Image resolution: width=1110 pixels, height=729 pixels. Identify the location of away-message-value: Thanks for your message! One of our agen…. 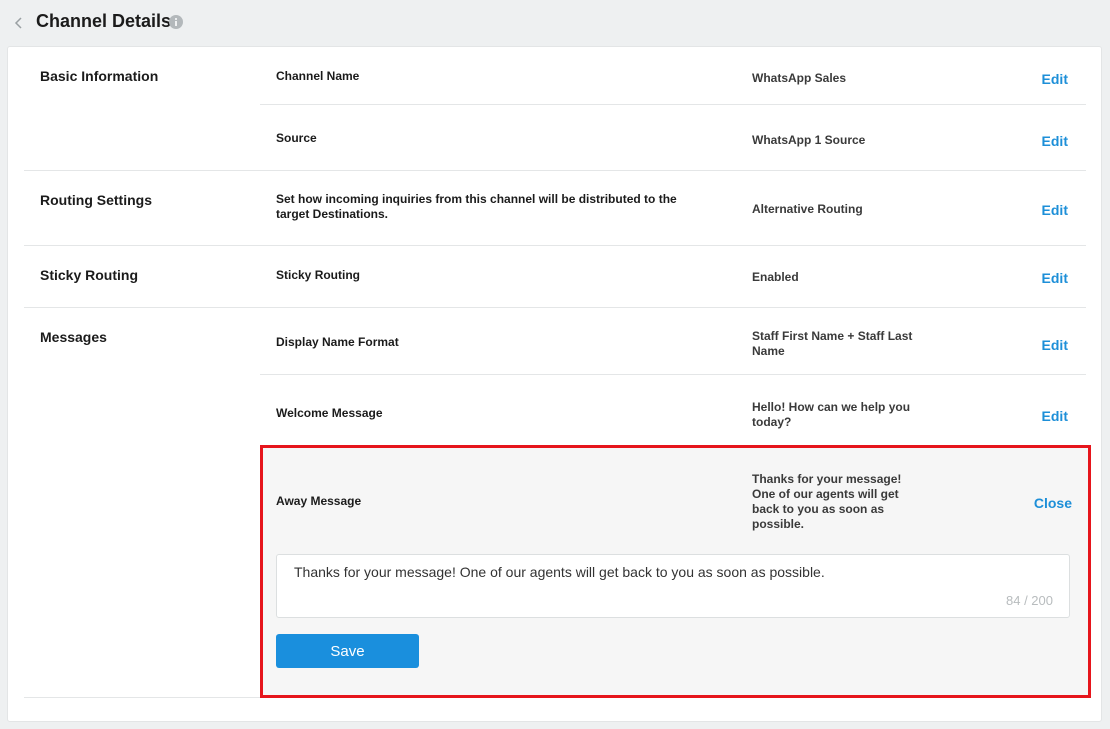
(827, 501).